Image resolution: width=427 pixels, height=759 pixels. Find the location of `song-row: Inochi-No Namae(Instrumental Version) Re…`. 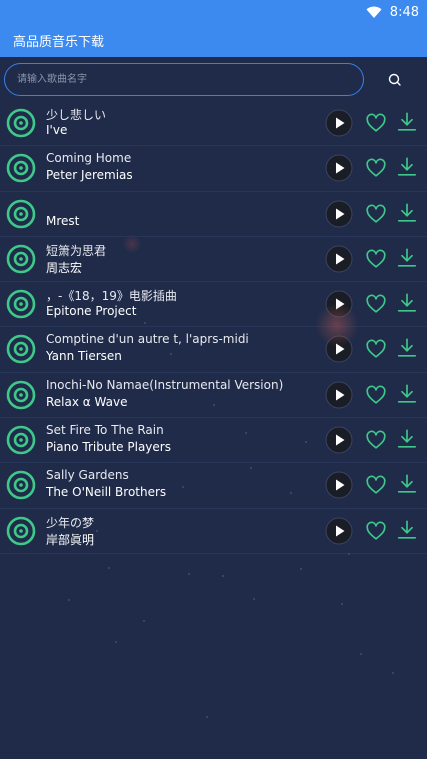

song-row: Inochi-No Namae(Instrumental Version) Re… is located at coordinates (213, 396).